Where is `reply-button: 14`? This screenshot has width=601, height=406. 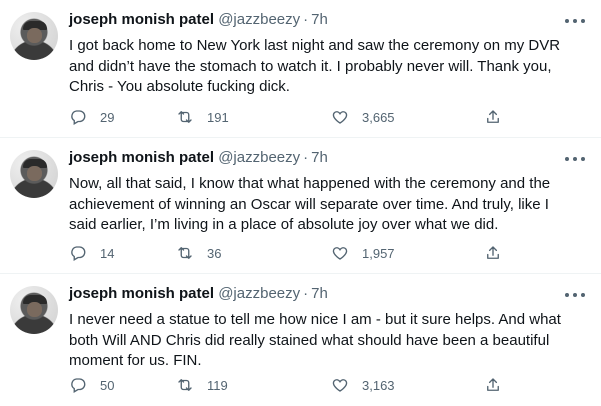 reply-button: 14 is located at coordinates (91, 253).